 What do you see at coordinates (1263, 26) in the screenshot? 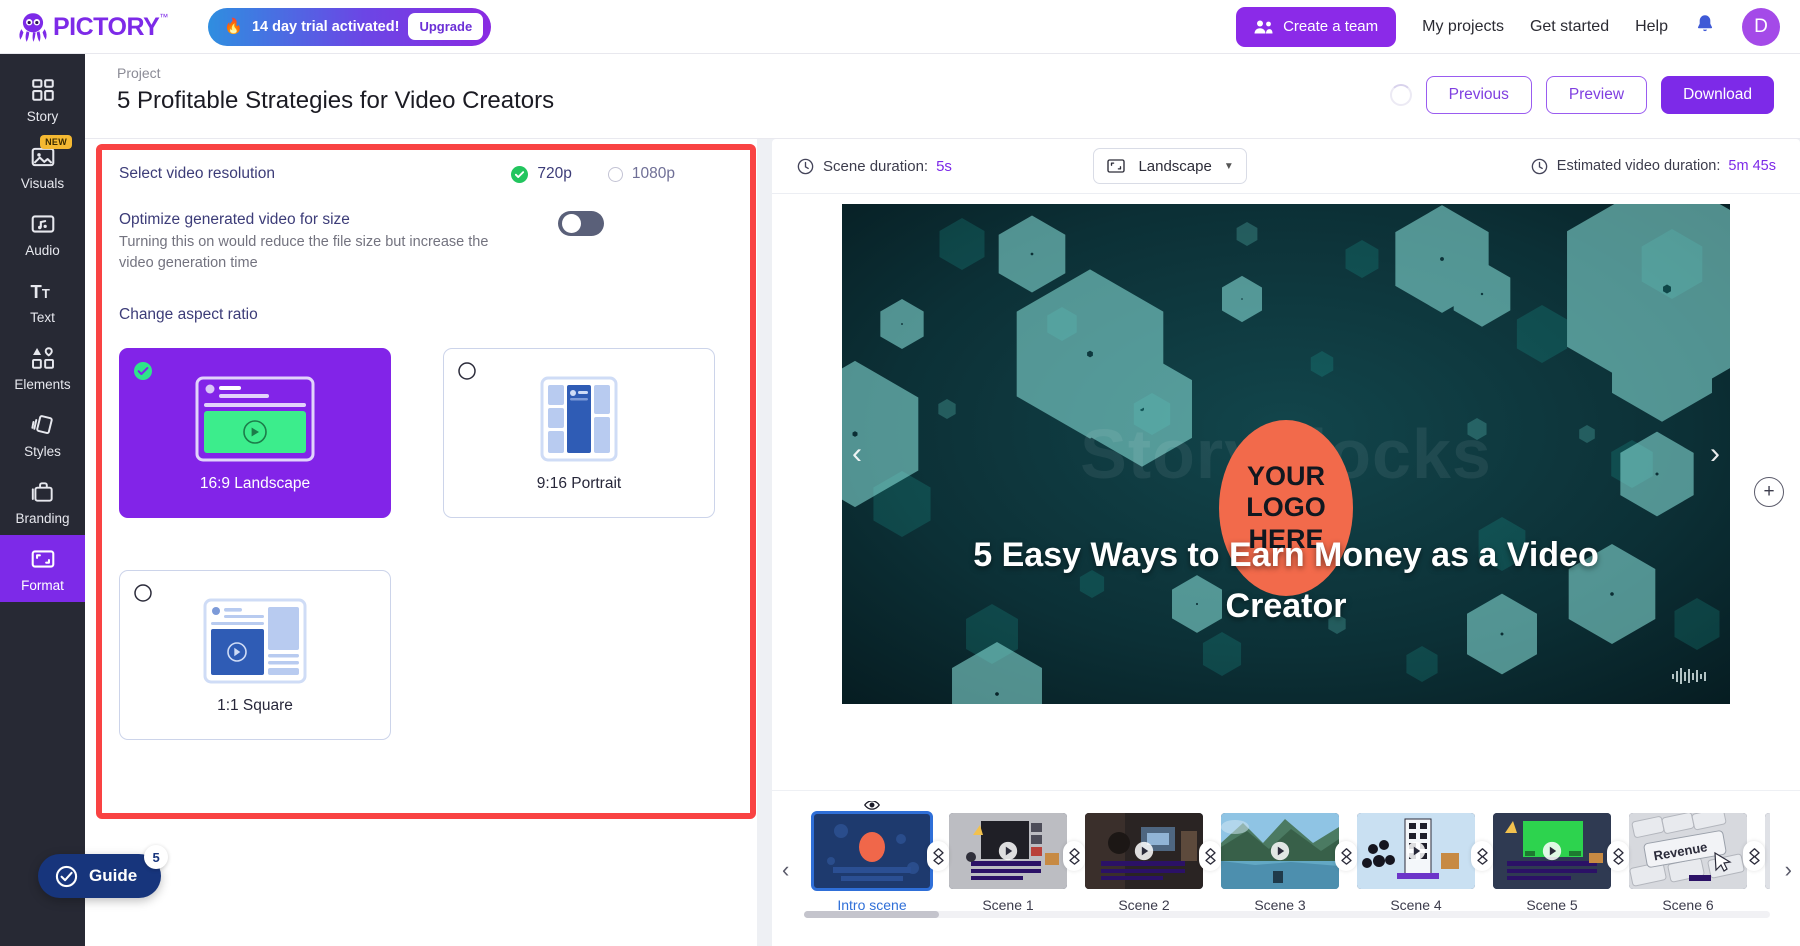
I see `team-icon` at bounding box center [1263, 26].